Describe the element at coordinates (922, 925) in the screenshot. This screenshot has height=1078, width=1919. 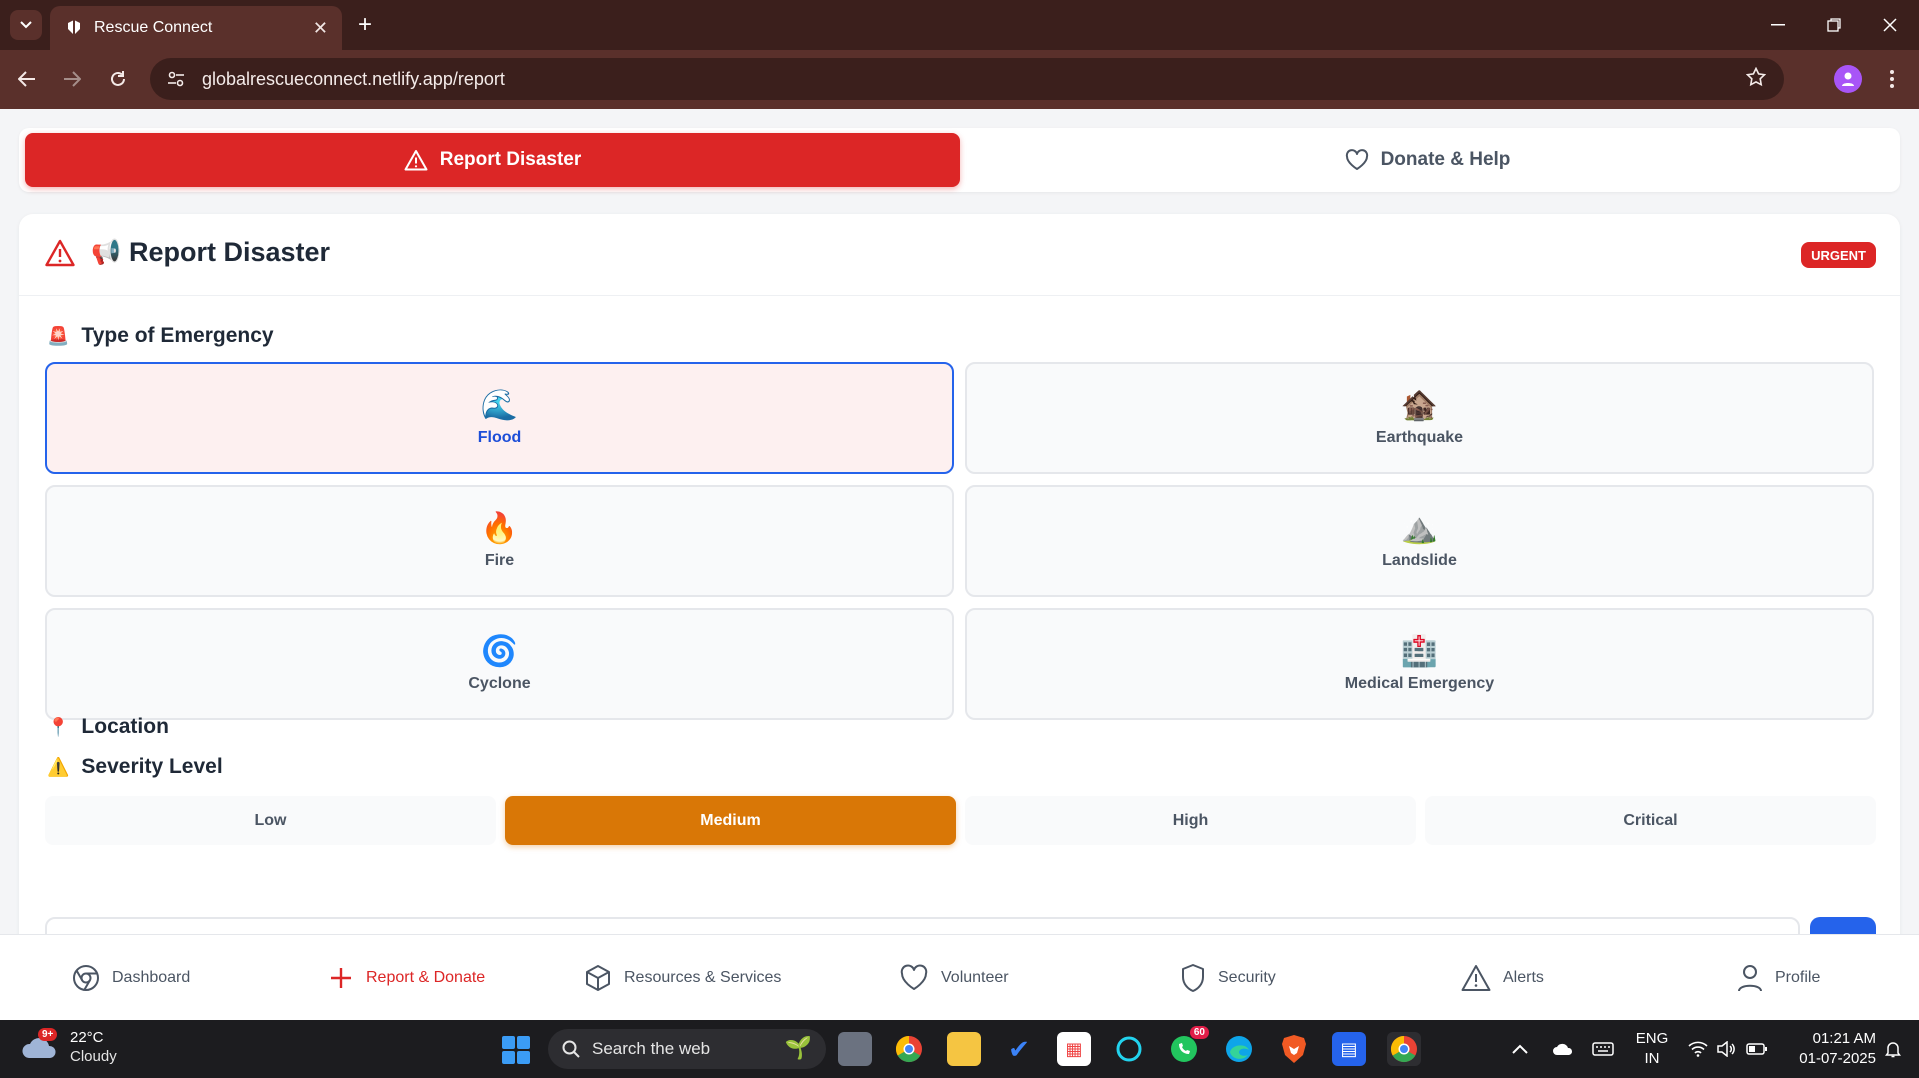
I see `location-input` at that location.